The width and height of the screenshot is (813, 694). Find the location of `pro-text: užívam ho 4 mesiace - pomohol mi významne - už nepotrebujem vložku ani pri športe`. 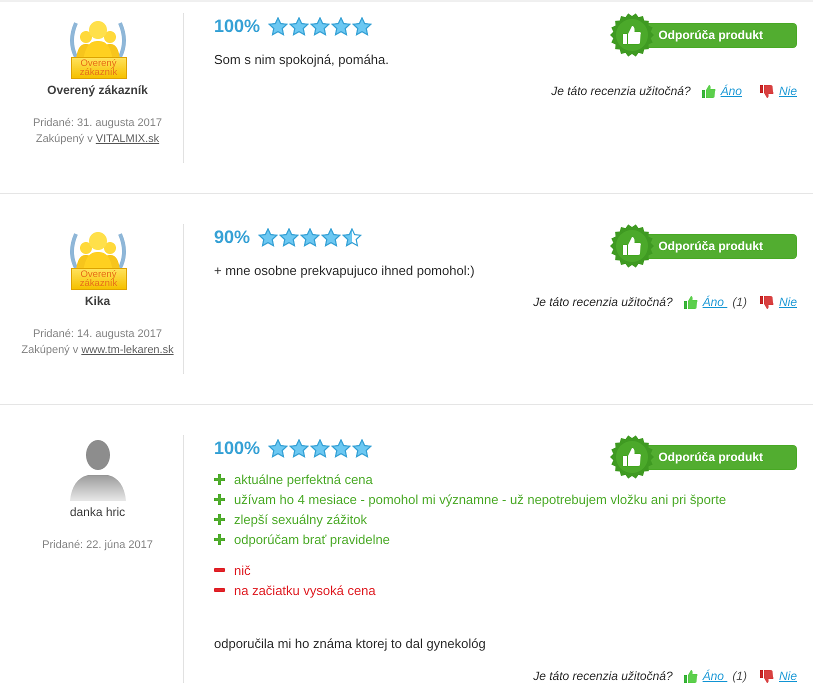

pro-text: užívam ho 4 mesiace - pomohol mi významne - už nepotrebujem vložku ani pri športe is located at coordinates (480, 499).